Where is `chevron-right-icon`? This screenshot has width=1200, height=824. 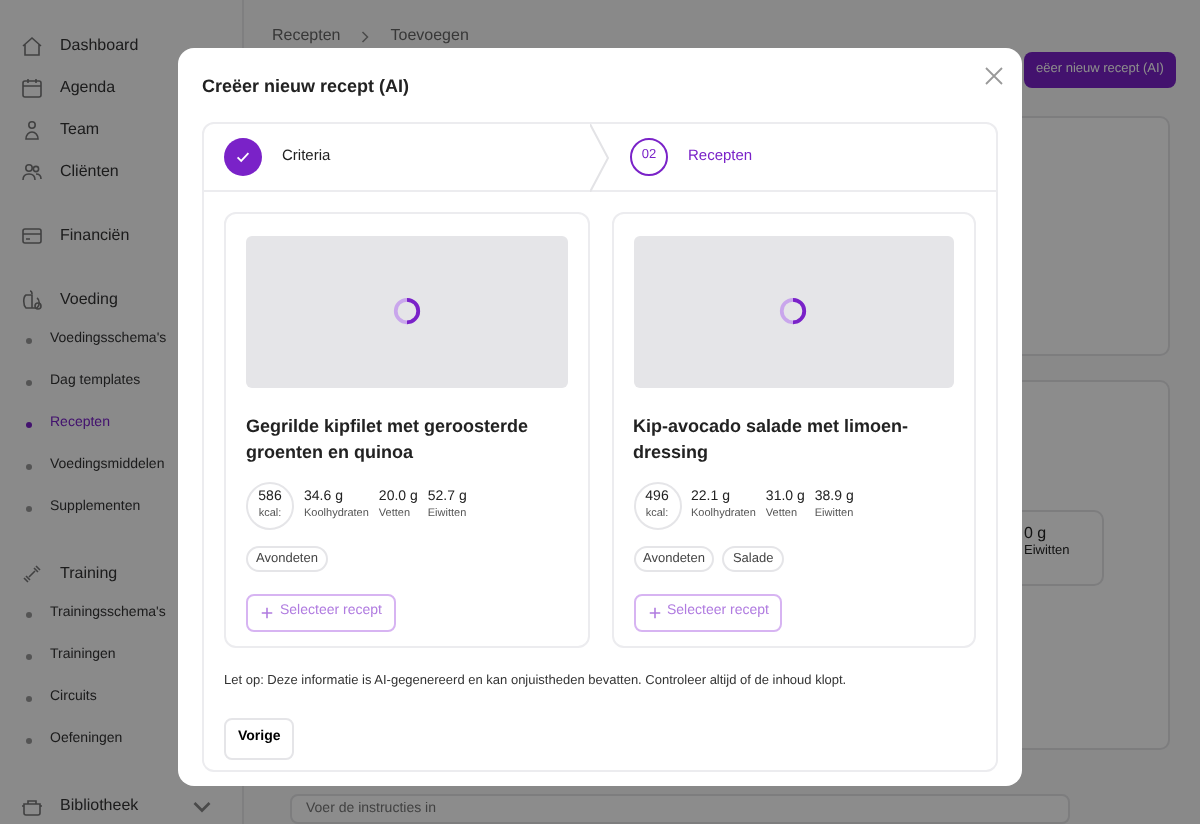
chevron-right-icon is located at coordinates (365, 36).